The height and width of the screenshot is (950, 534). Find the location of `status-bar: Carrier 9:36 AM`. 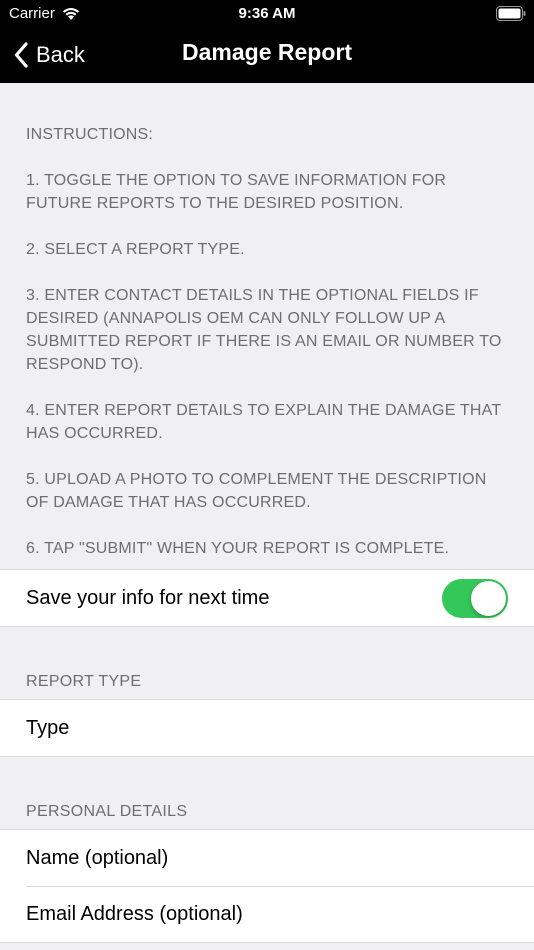

status-bar: Carrier 9:36 AM is located at coordinates (267, 14).